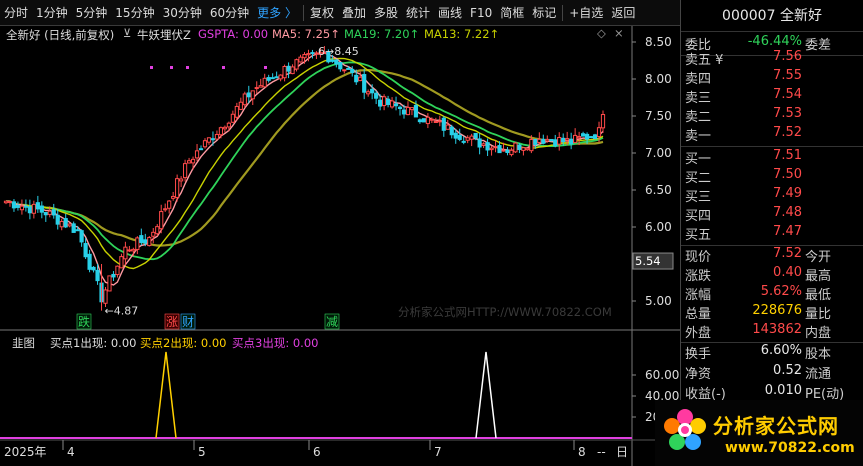 The height and width of the screenshot is (466, 863). Describe the element at coordinates (182, 13) in the screenshot. I see `toolbar-item-4: 30分钟` at that location.